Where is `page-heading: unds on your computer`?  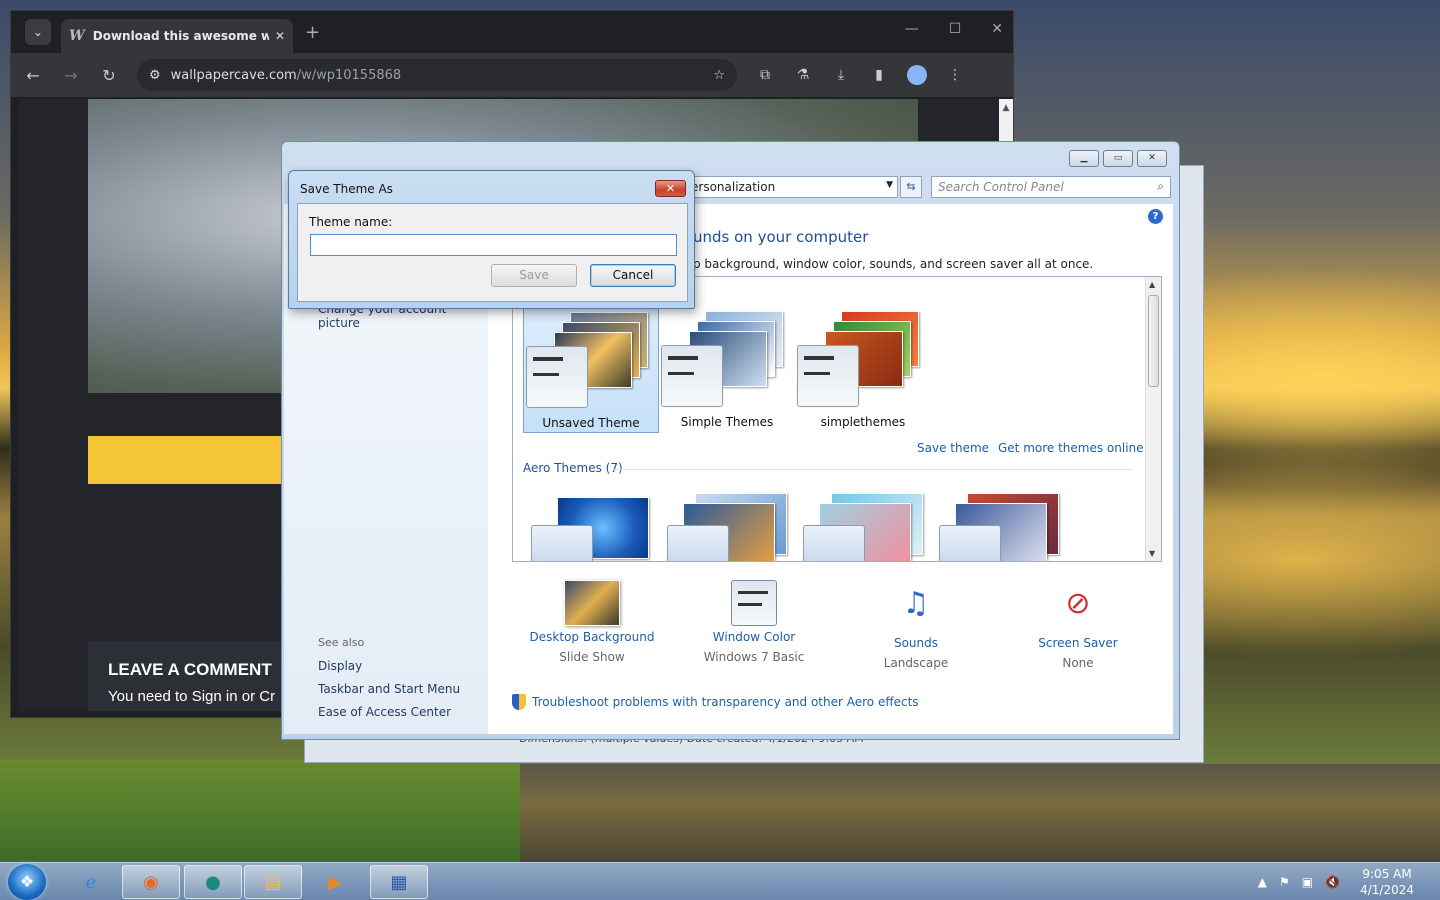
page-heading: unds on your computer is located at coordinates (781, 237).